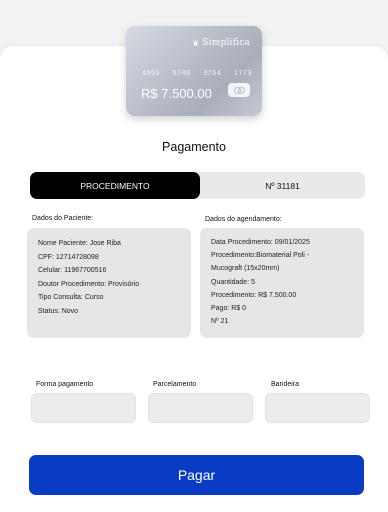 This screenshot has height=512, width=388. What do you see at coordinates (176, 93) in the screenshot?
I see `card-amount: R$ 7.500.00` at bounding box center [176, 93].